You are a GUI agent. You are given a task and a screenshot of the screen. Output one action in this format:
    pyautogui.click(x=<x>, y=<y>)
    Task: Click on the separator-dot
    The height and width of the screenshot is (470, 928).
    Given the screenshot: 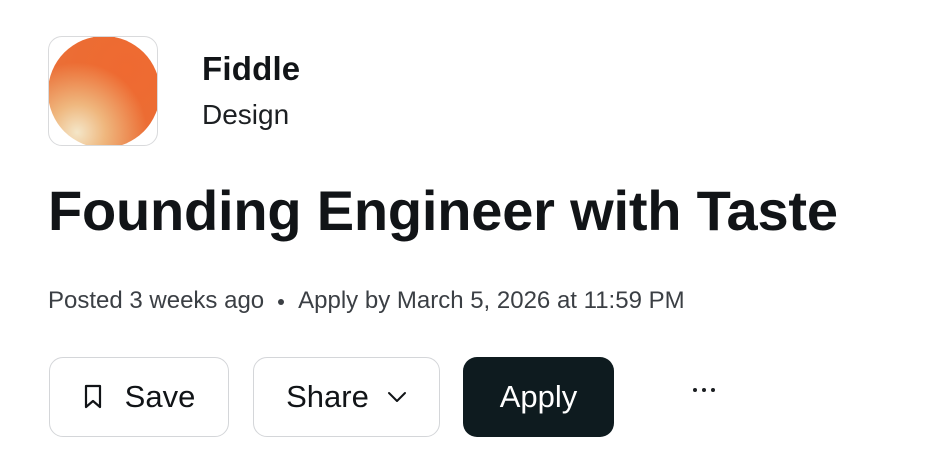 What is the action you would take?
    pyautogui.click(x=281, y=302)
    